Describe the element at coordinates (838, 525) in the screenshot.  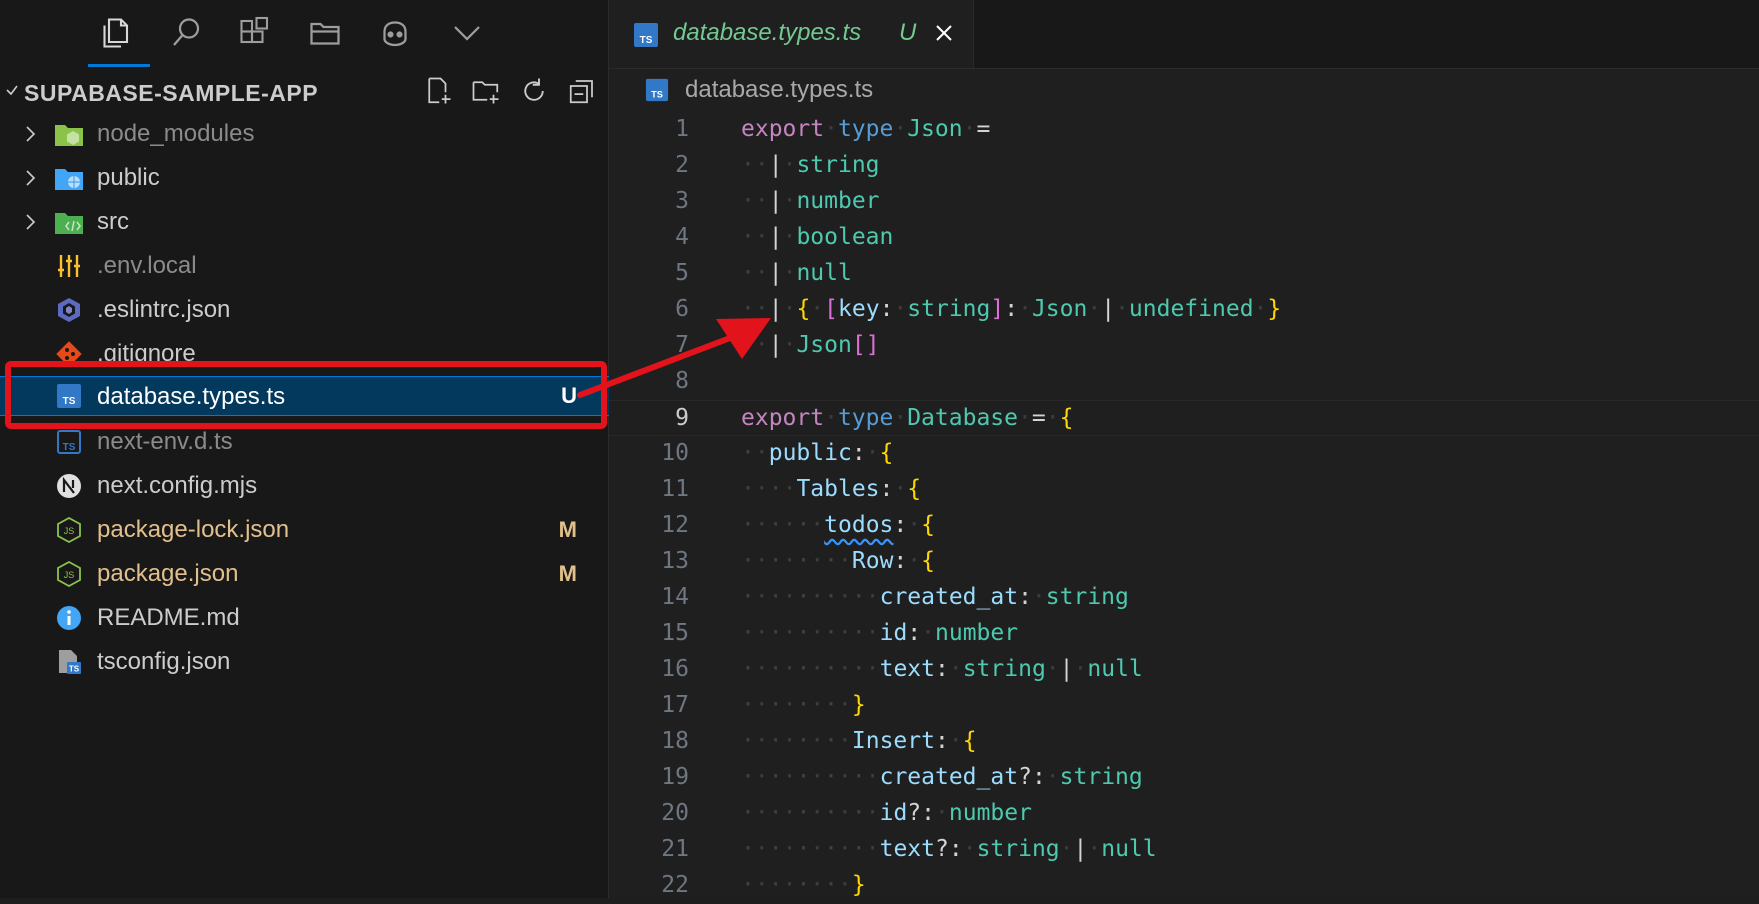
I see `code-text: ······todos:·{` at that location.